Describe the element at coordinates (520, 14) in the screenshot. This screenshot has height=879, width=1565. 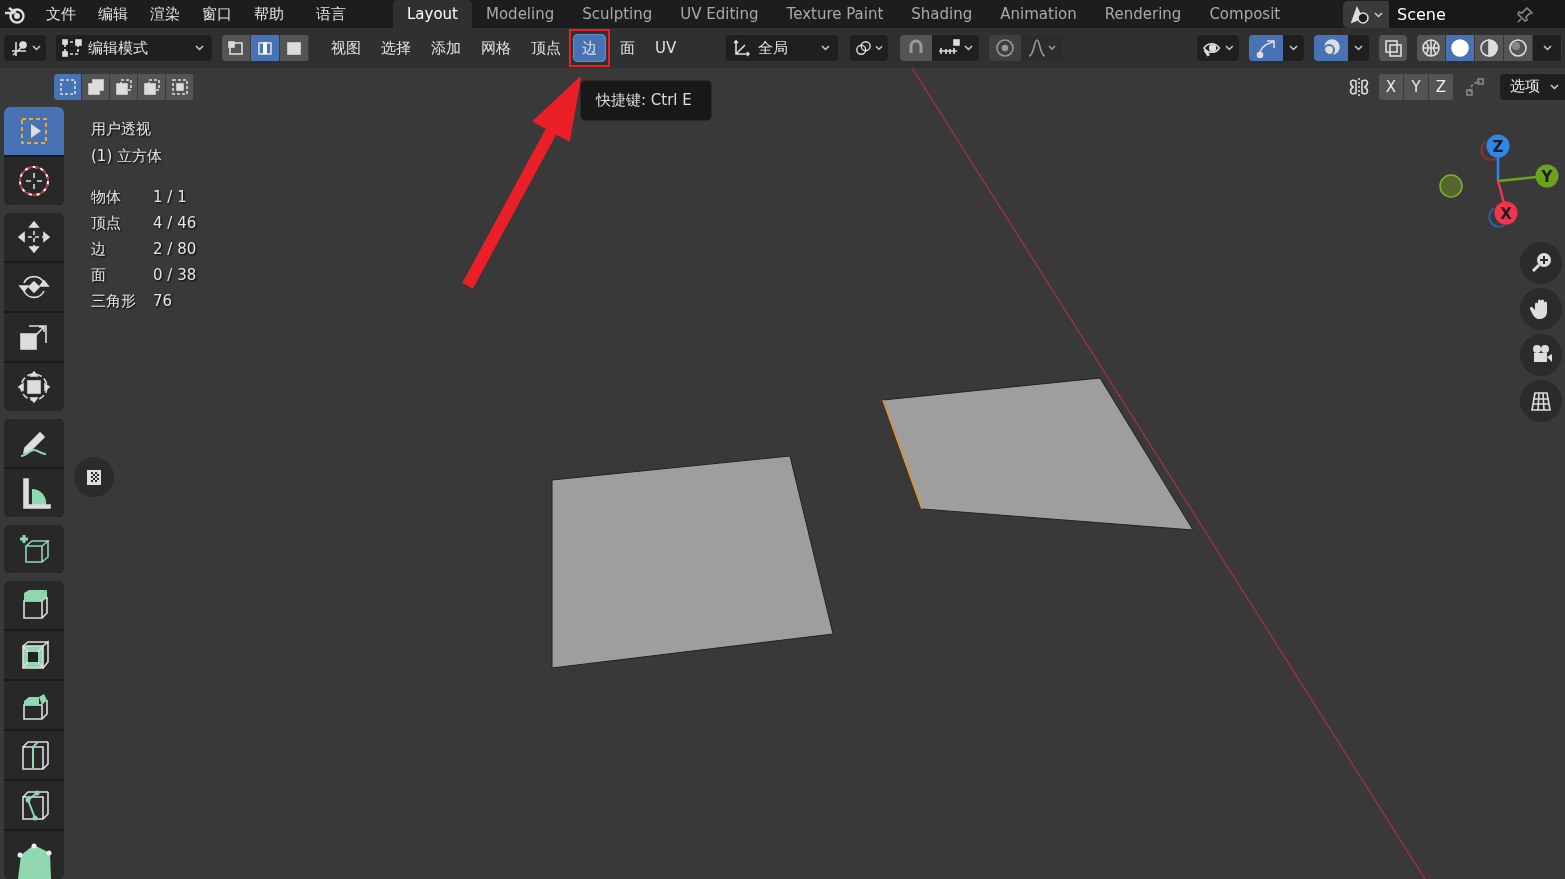
I see `workspace-tab: Modeling` at that location.